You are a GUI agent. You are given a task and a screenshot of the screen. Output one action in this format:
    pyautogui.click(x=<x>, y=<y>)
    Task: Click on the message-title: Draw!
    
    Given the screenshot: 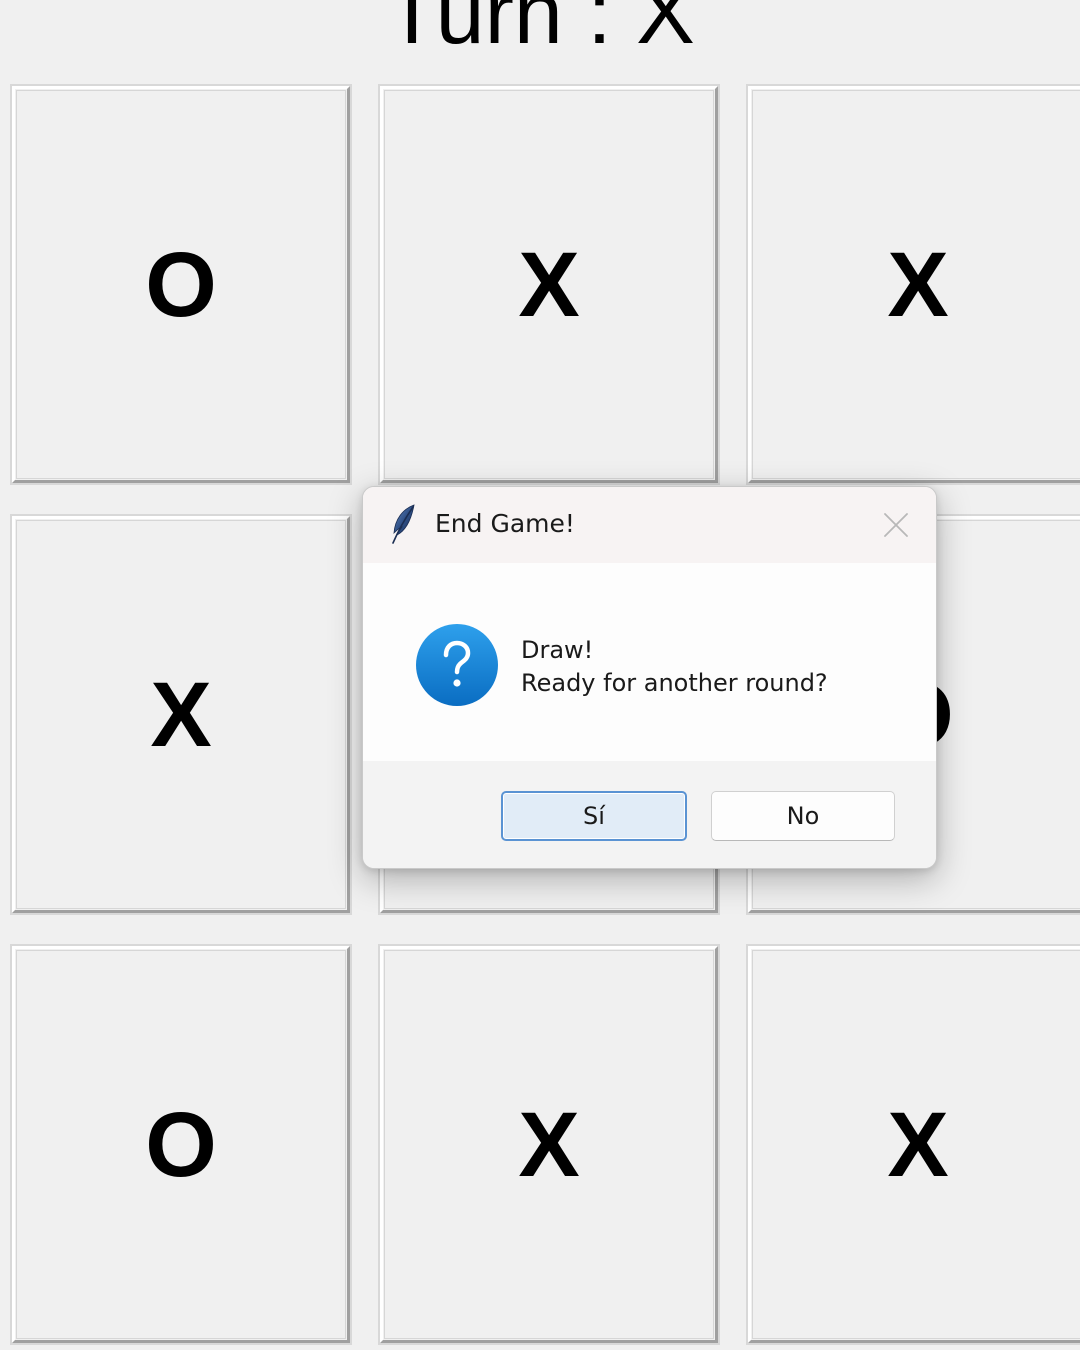 What is the action you would take?
    pyautogui.click(x=557, y=650)
    